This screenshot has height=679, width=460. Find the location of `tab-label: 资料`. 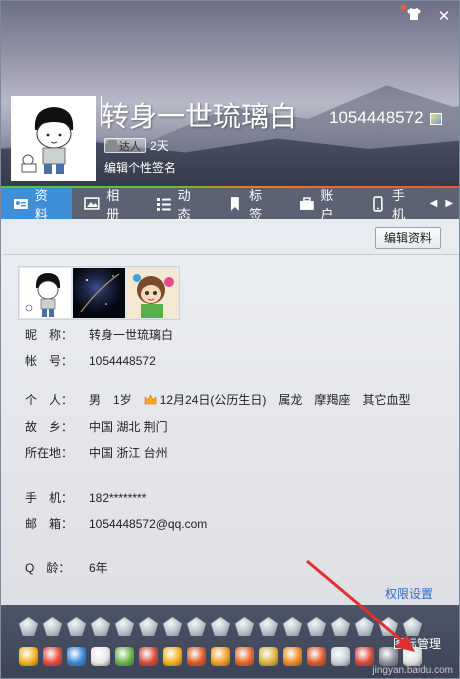

tab-label: 资料 is located at coordinates (41, 204).